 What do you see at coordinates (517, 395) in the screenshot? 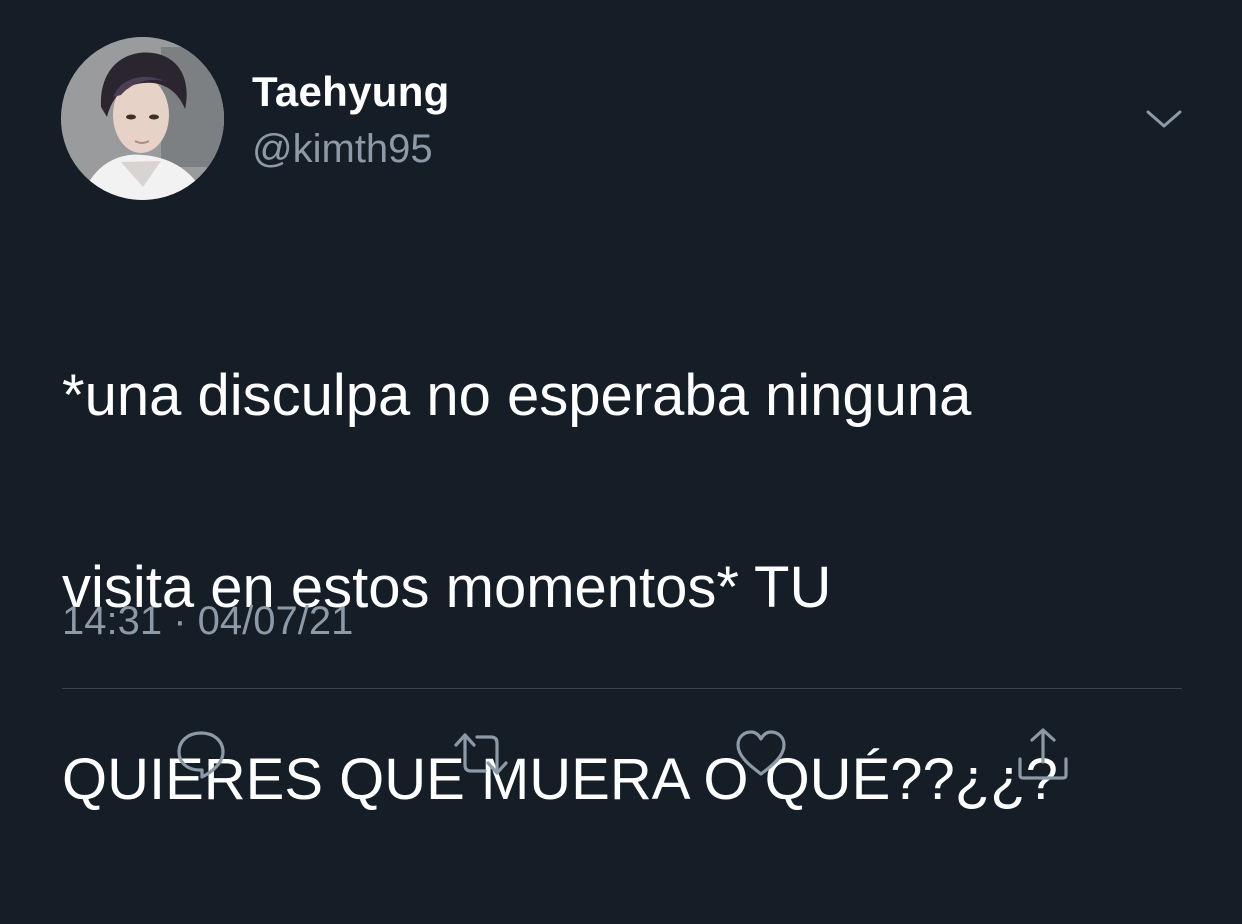
I see `tweet-text-line: *una disculpa no esperaba ninguna` at bounding box center [517, 395].